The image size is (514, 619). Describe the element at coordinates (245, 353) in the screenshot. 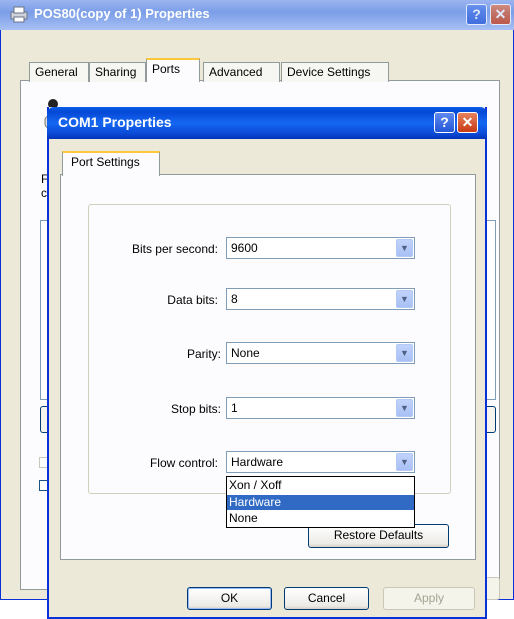

I see `parity-value: None` at that location.